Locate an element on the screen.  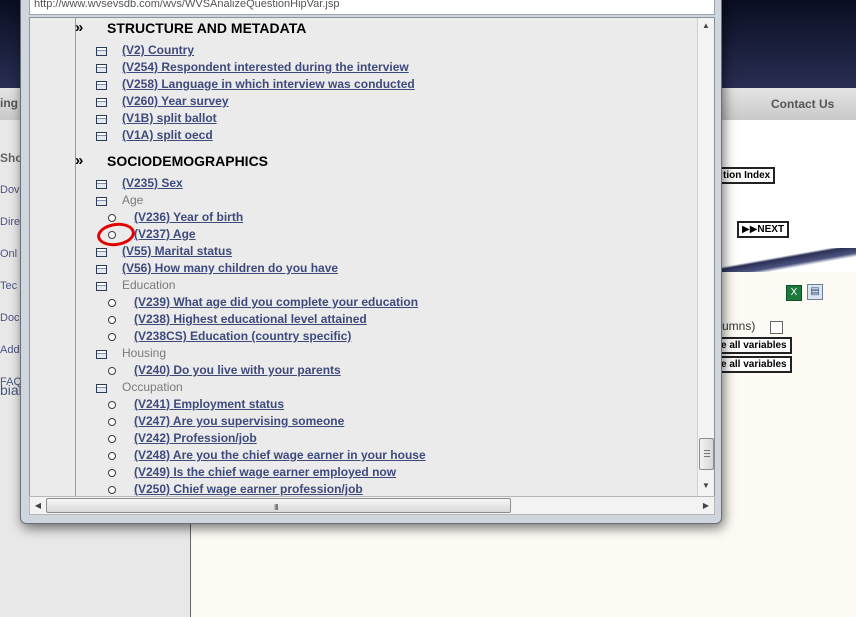
variable-link: (V250) Chief wage earner profession/job is located at coordinates (248, 489).